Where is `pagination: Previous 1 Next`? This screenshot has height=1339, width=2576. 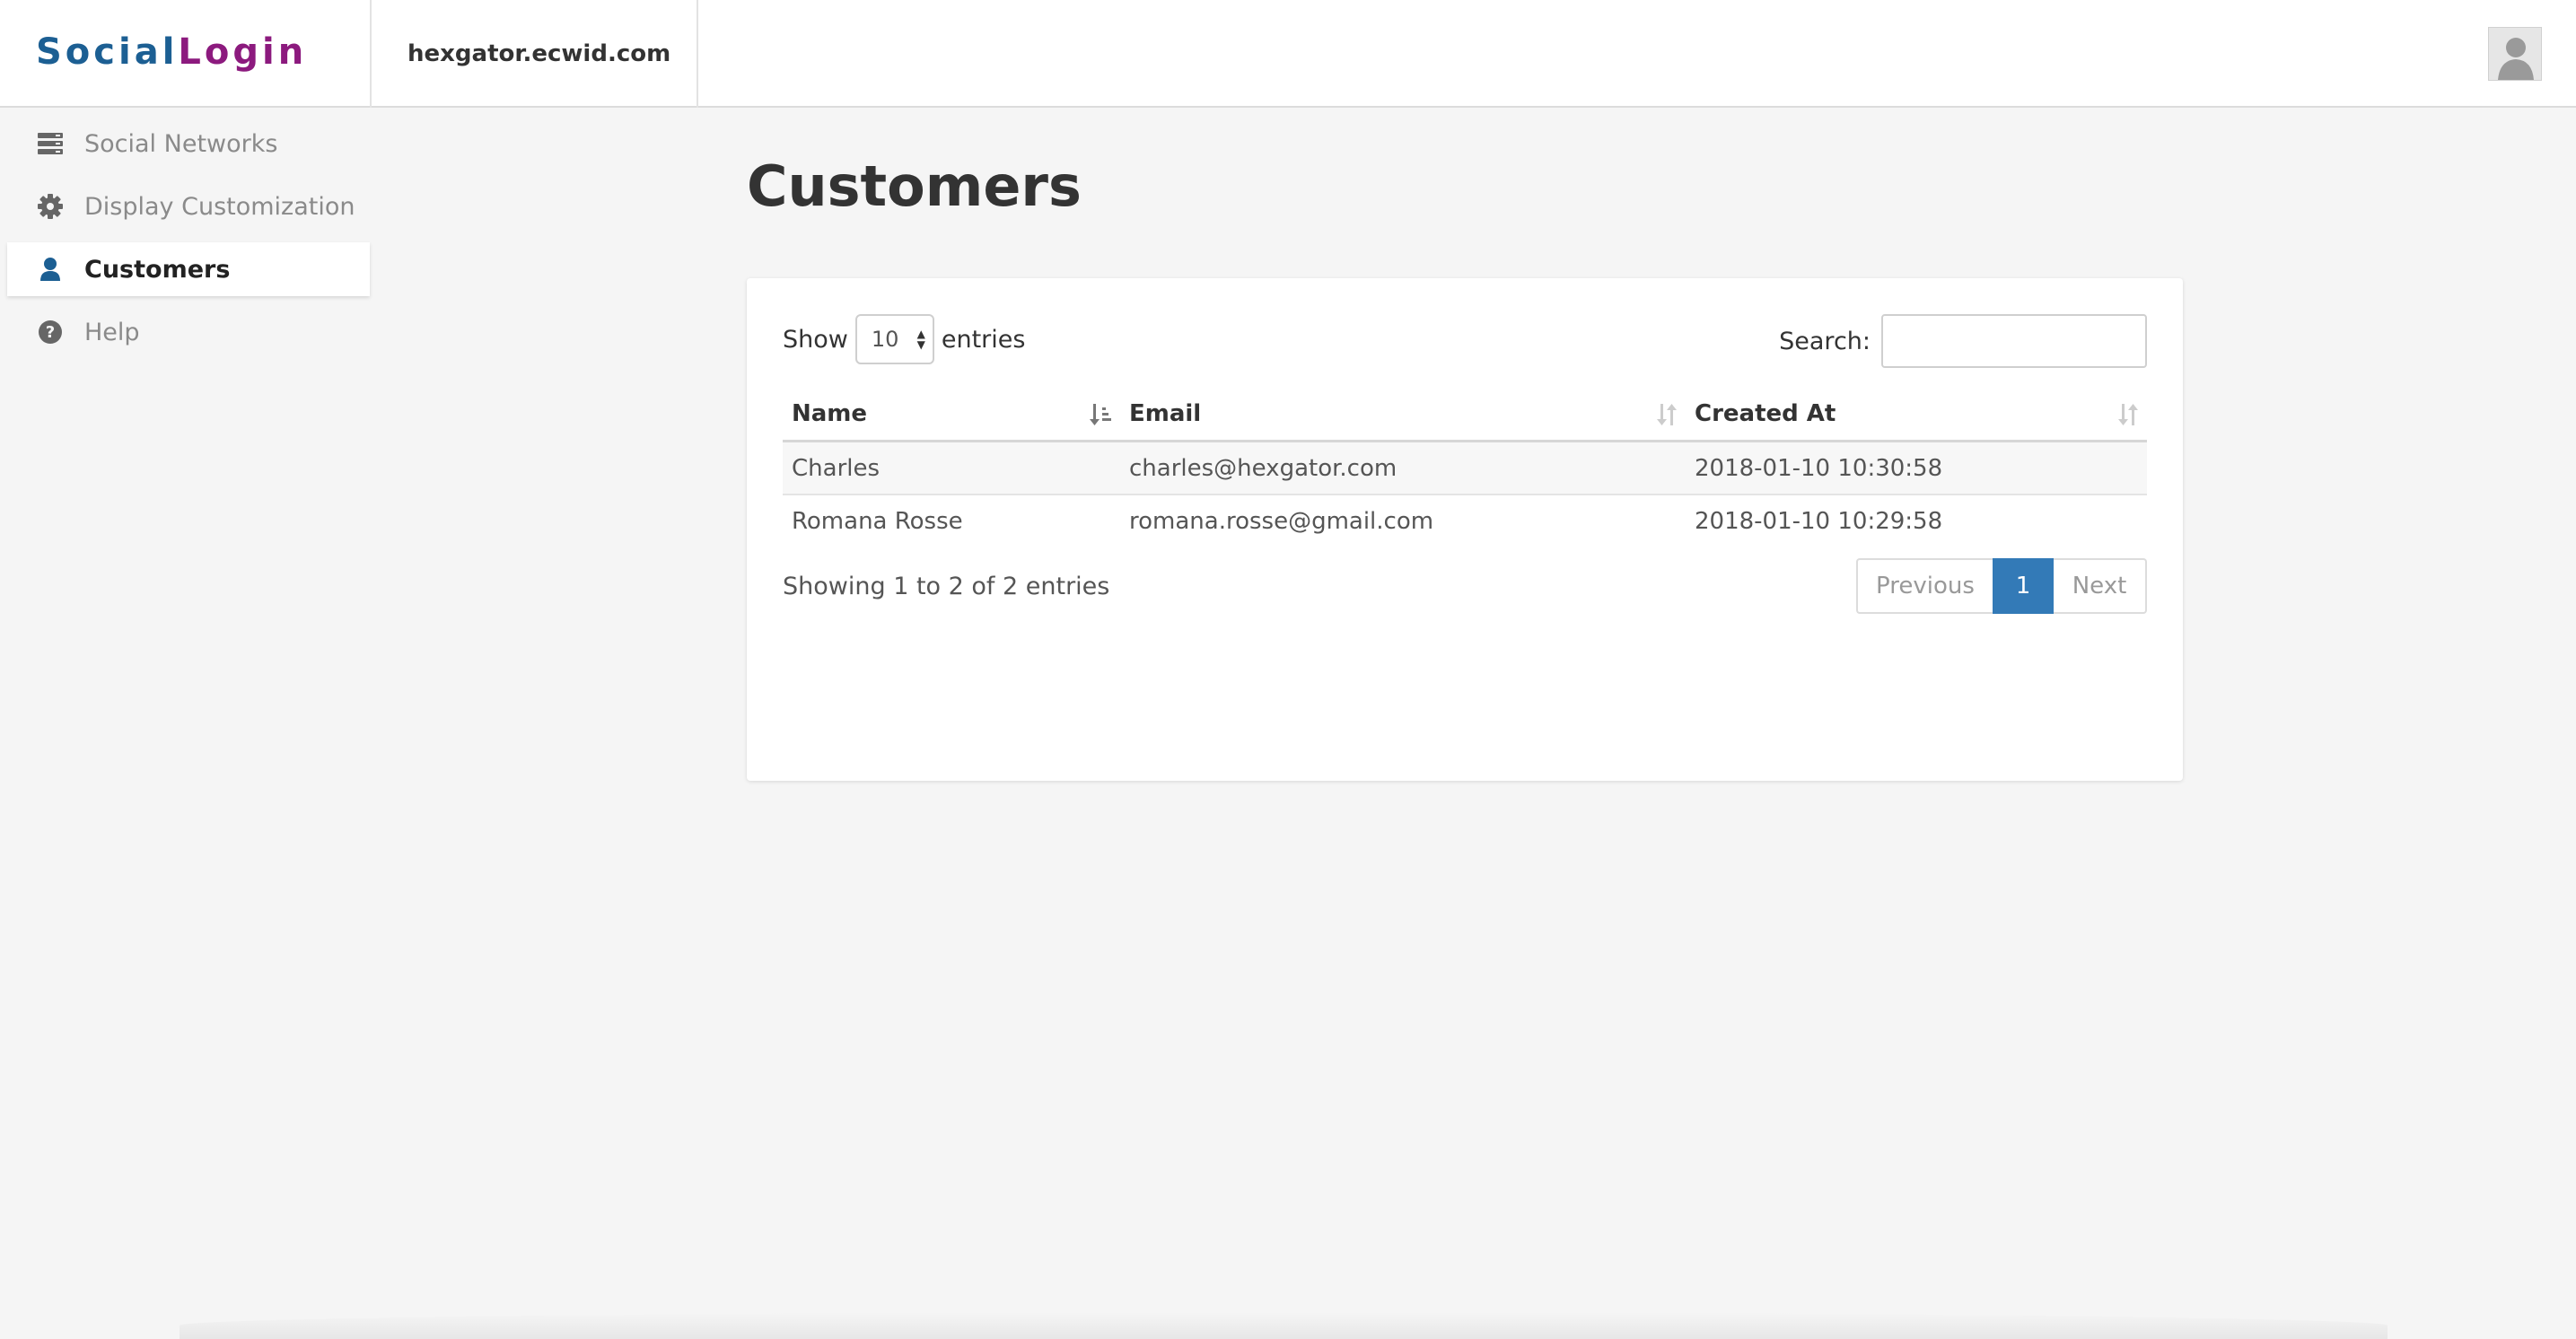 pagination: Previous 1 Next is located at coordinates (2001, 586).